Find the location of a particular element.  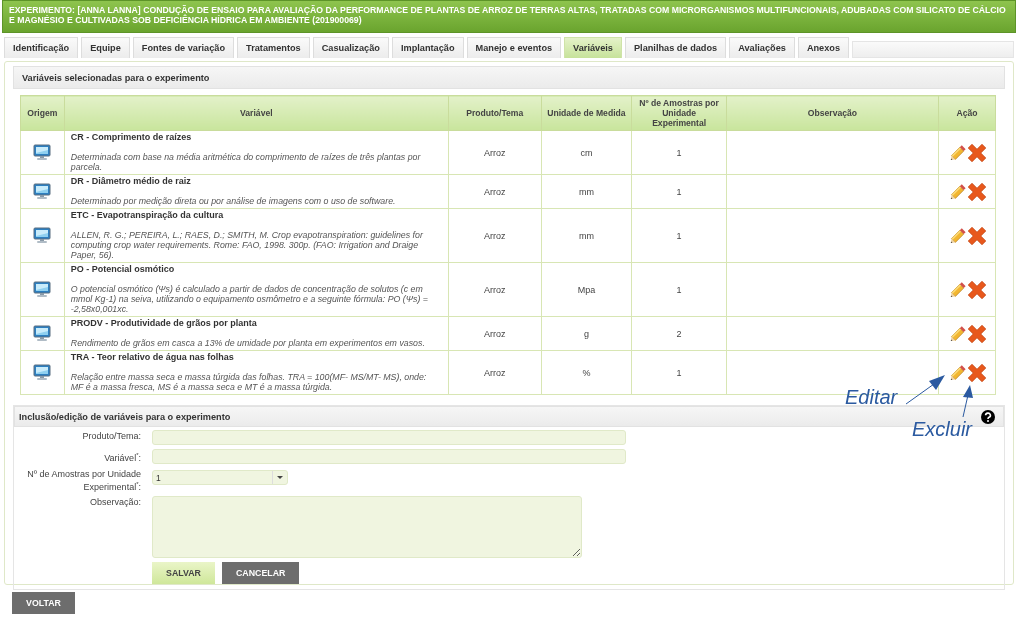

tab: Fontes de variação is located at coordinates (183, 47).